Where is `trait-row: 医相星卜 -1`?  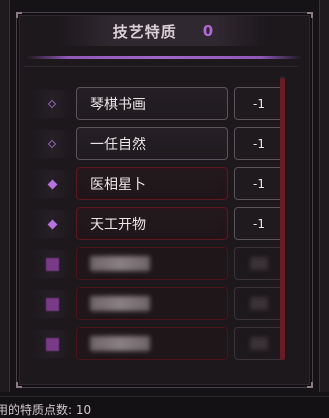
trait-row: 医相星卜 -1 is located at coordinates (161, 184).